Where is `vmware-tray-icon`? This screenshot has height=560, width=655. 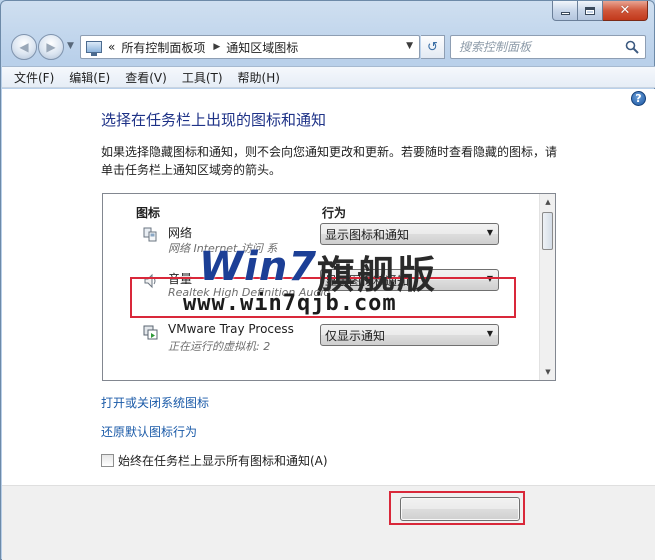 vmware-tray-icon is located at coordinates (150, 332).